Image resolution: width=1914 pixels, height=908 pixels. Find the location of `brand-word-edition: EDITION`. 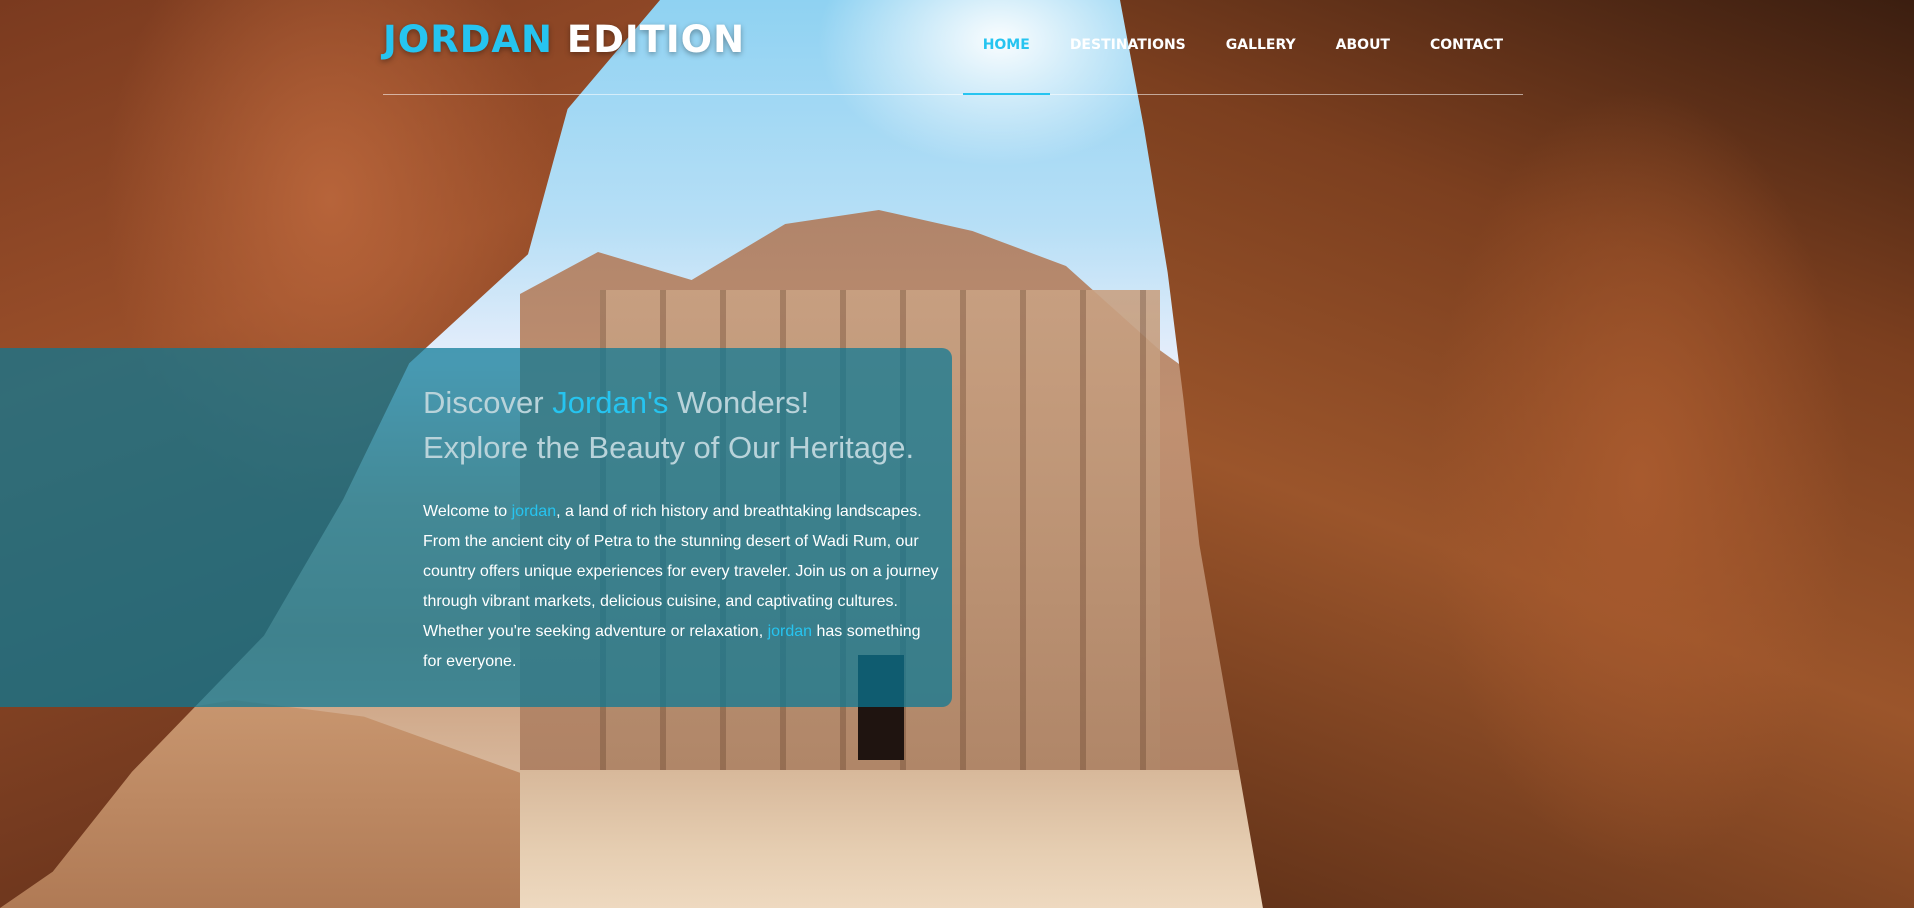

brand-word-edition: EDITION is located at coordinates (649, 39).